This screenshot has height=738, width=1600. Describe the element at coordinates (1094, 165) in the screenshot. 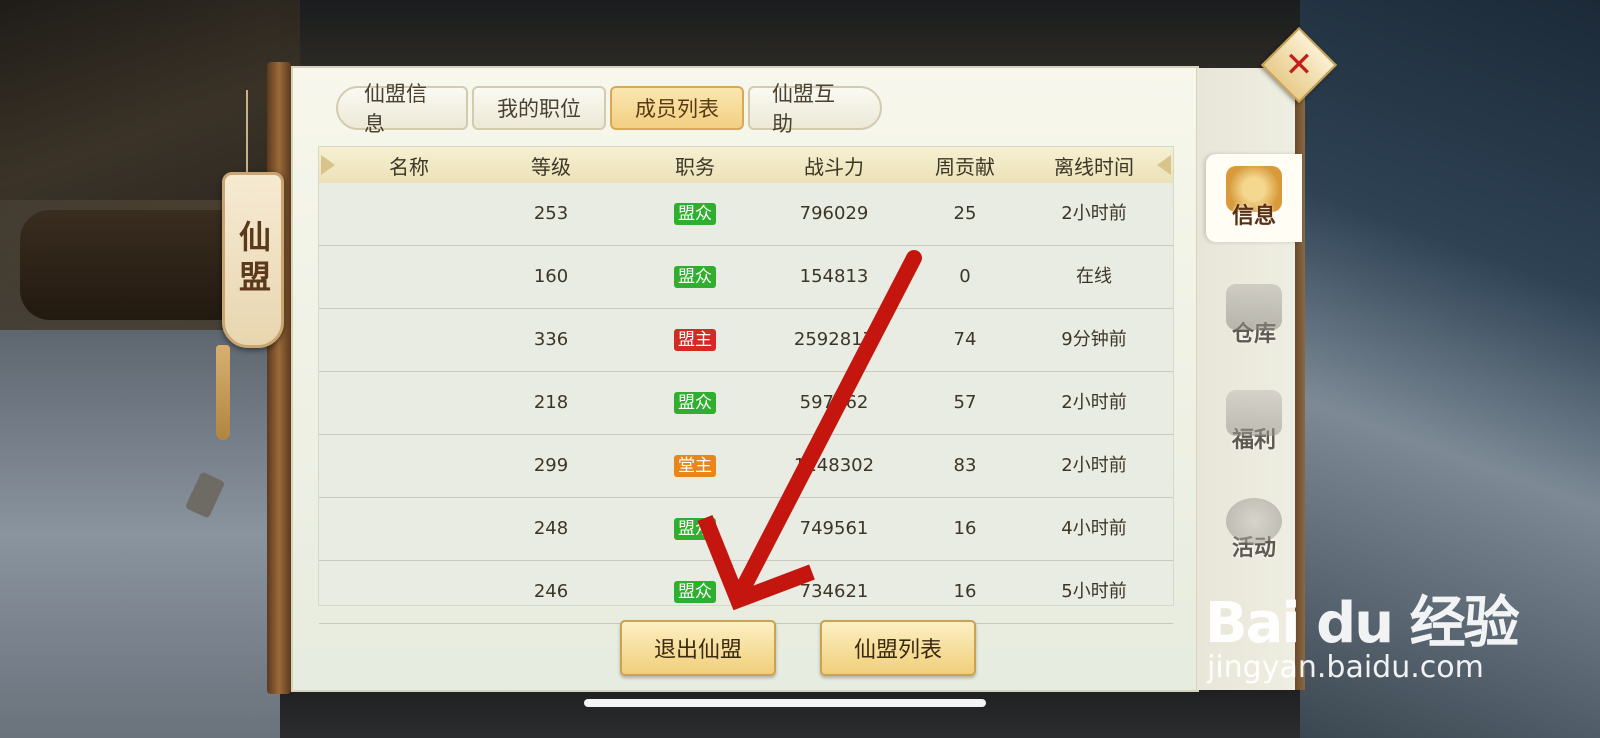

I see `header-offline: 离线时间` at that location.